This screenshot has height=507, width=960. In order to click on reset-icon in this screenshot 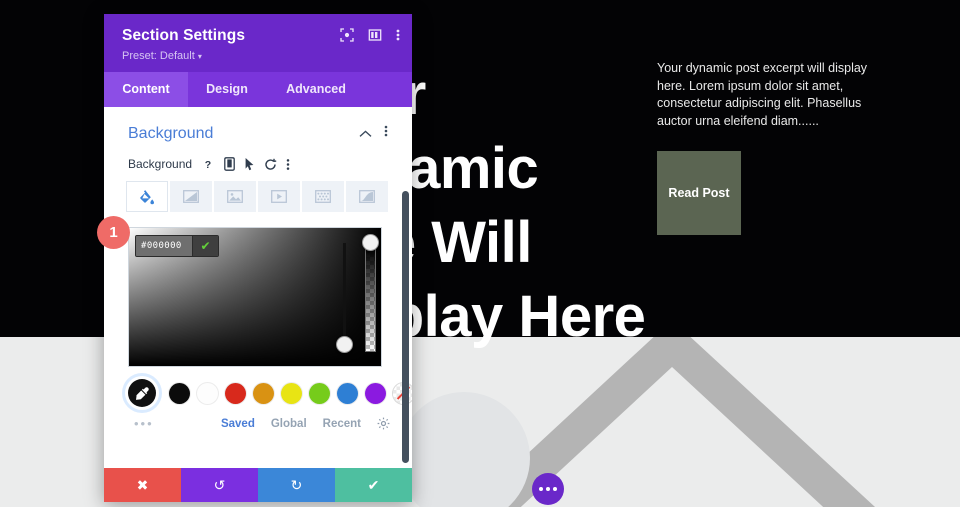, I will do `click(270, 164)`.